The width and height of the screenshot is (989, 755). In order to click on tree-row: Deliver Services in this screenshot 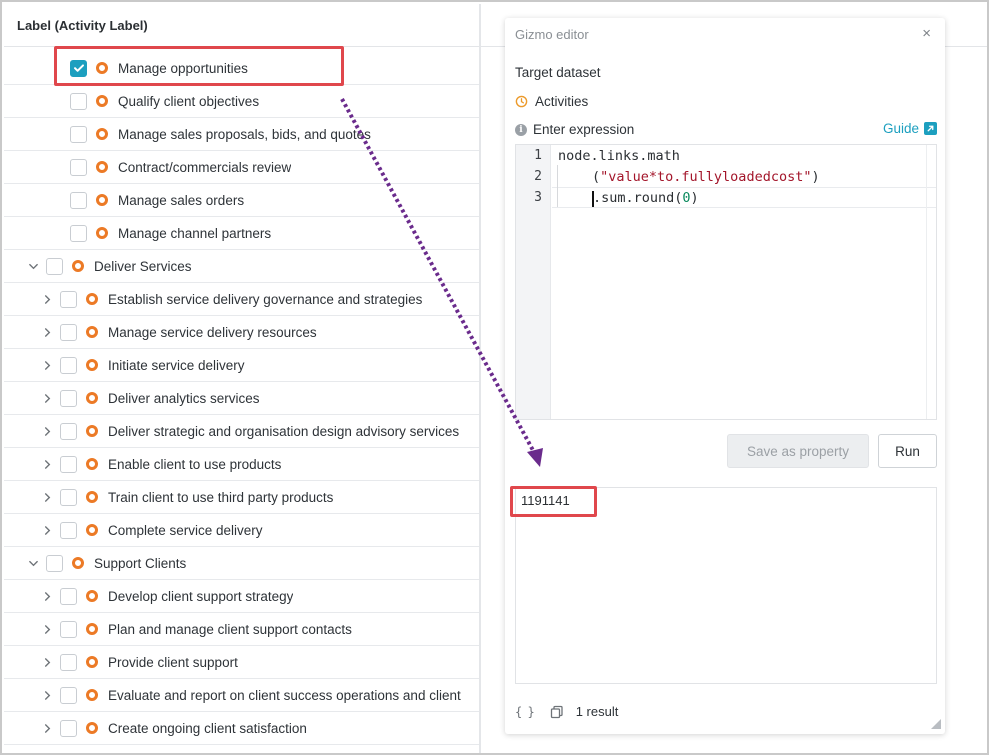, I will do `click(241, 266)`.